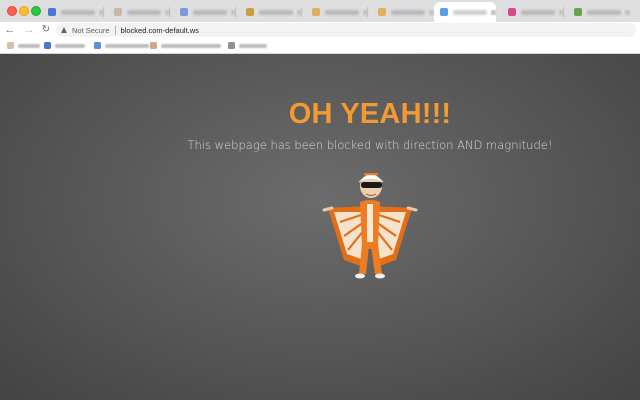  What do you see at coordinates (320, 46) in the screenshot?
I see `bookmarks-bar` at bounding box center [320, 46].